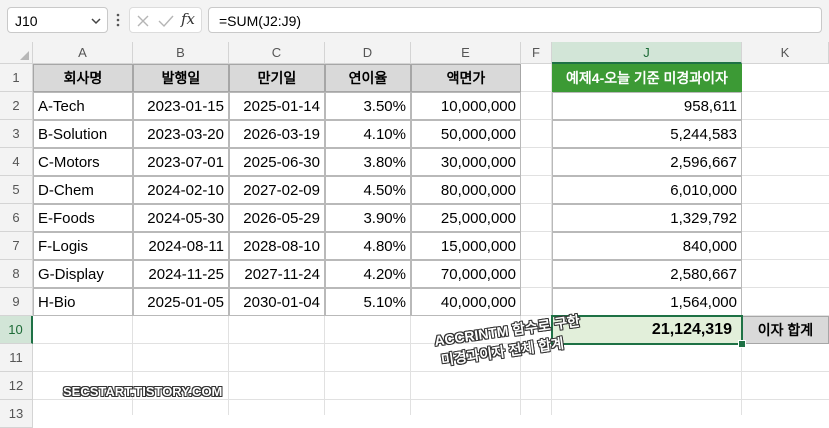 This screenshot has width=829, height=428. I want to click on table-cell: 2025-06-30, so click(277, 162).